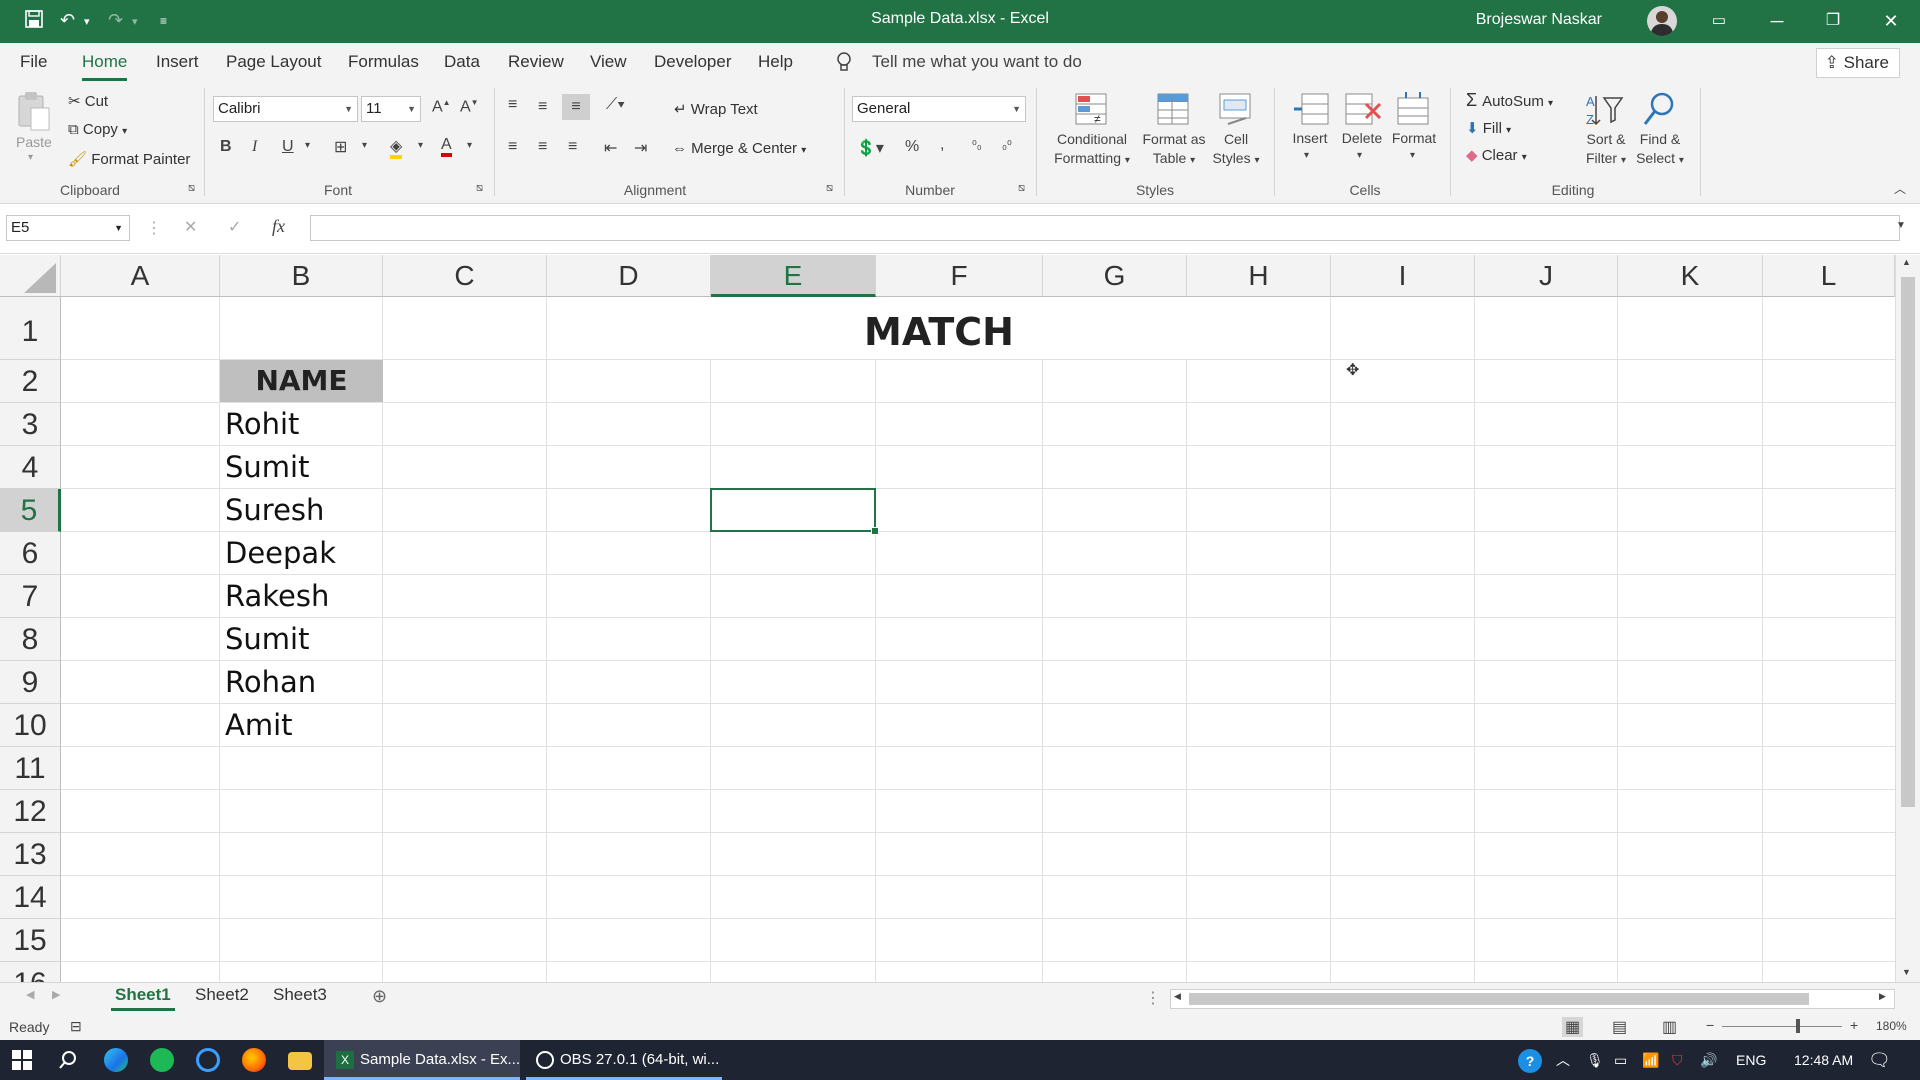 This screenshot has width=1920, height=1080. Describe the element at coordinates (912, 147) in the screenshot. I see `percent-icon: %` at that location.